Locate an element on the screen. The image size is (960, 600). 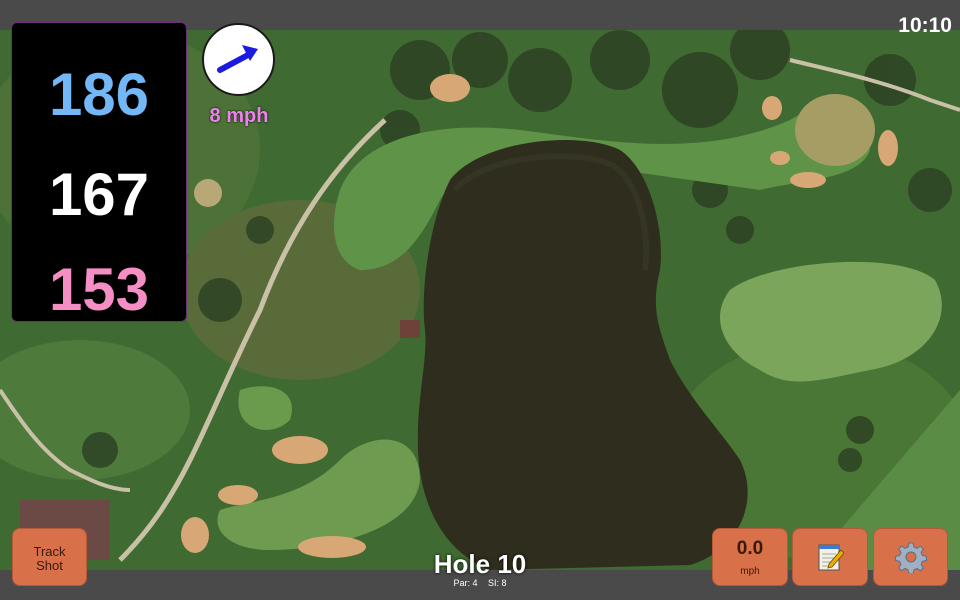
notes-button is located at coordinates (830, 557).